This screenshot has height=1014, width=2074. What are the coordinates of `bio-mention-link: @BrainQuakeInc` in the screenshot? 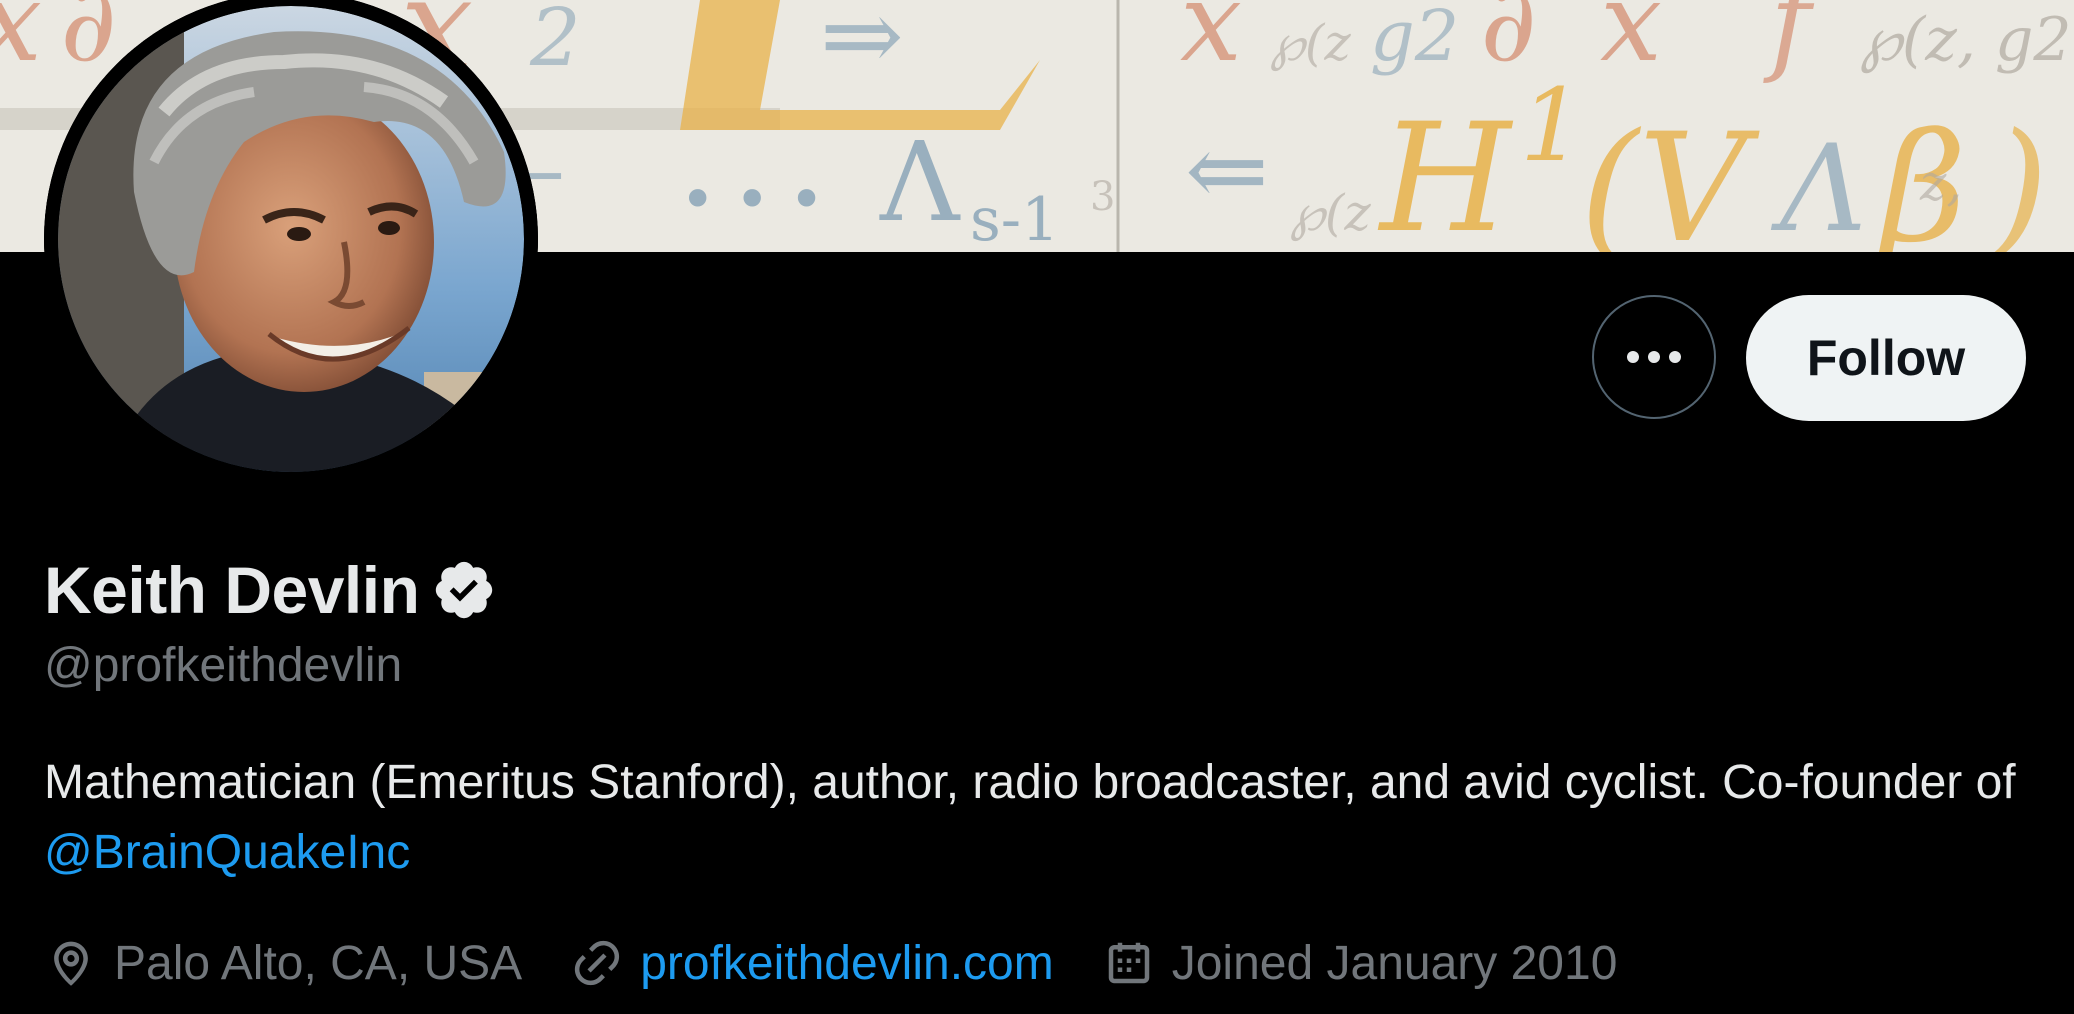 It's located at (227, 852).